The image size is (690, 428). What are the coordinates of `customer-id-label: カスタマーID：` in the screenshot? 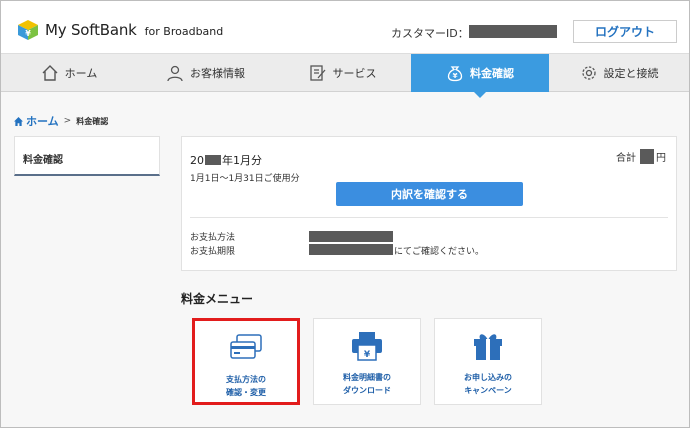 It's located at (430, 33).